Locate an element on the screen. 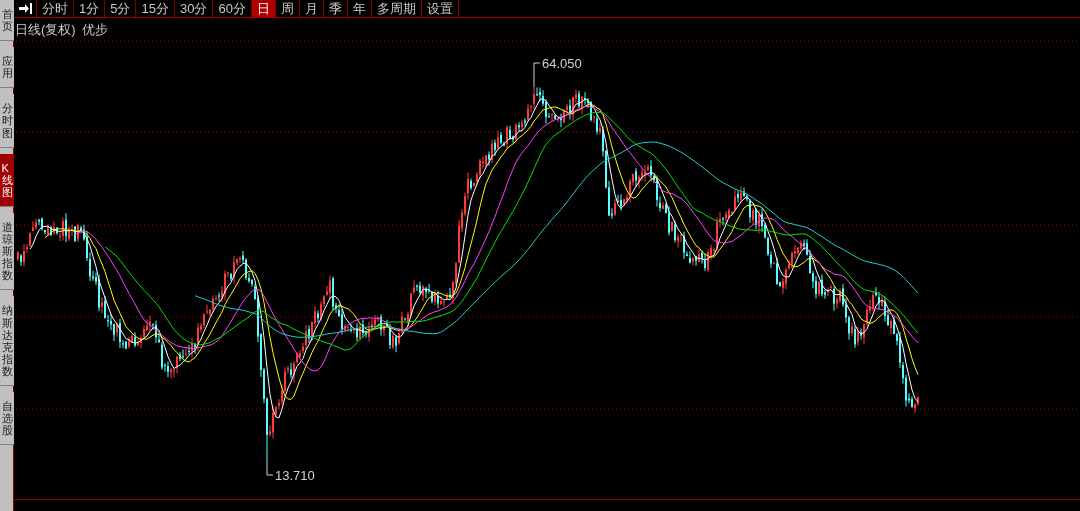  period-tab: 年 is located at coordinates (359, 9).